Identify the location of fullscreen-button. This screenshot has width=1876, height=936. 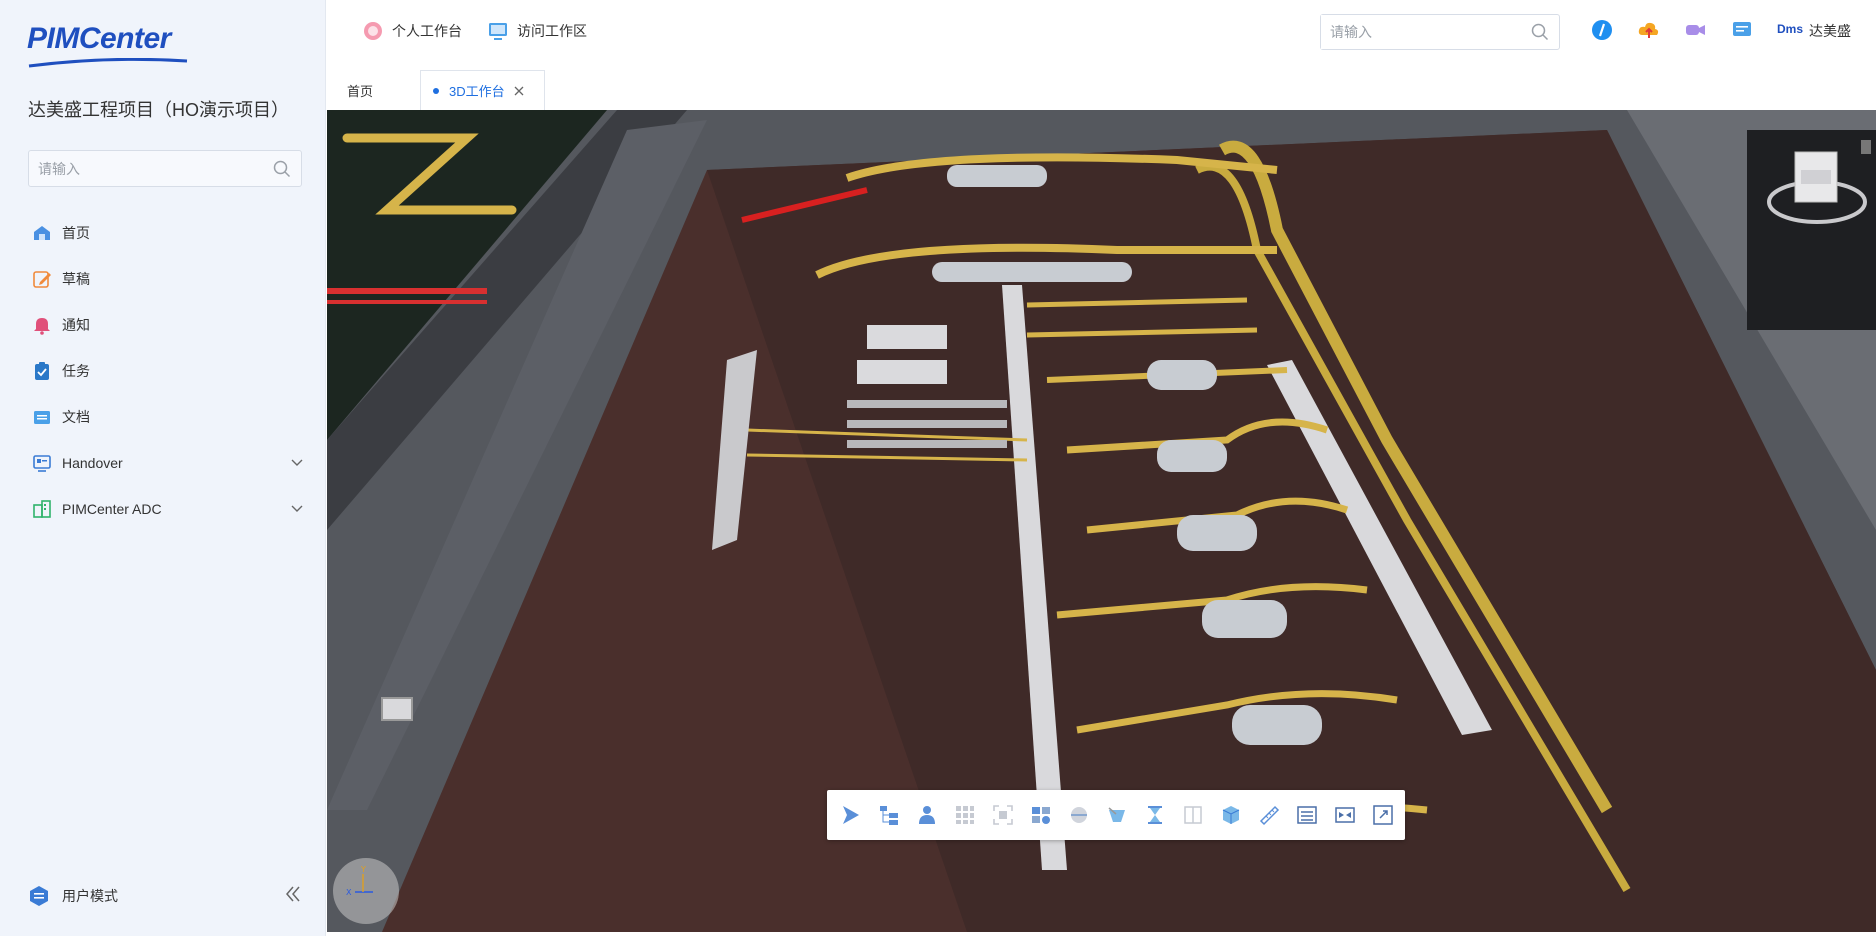
(1383, 815).